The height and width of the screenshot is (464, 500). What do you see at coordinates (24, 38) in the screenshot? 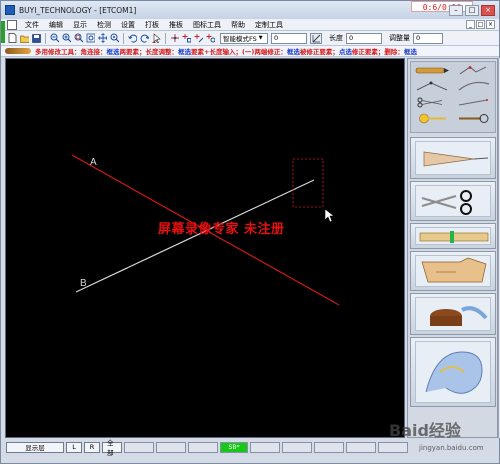
I see `open-folder-icon` at bounding box center [24, 38].